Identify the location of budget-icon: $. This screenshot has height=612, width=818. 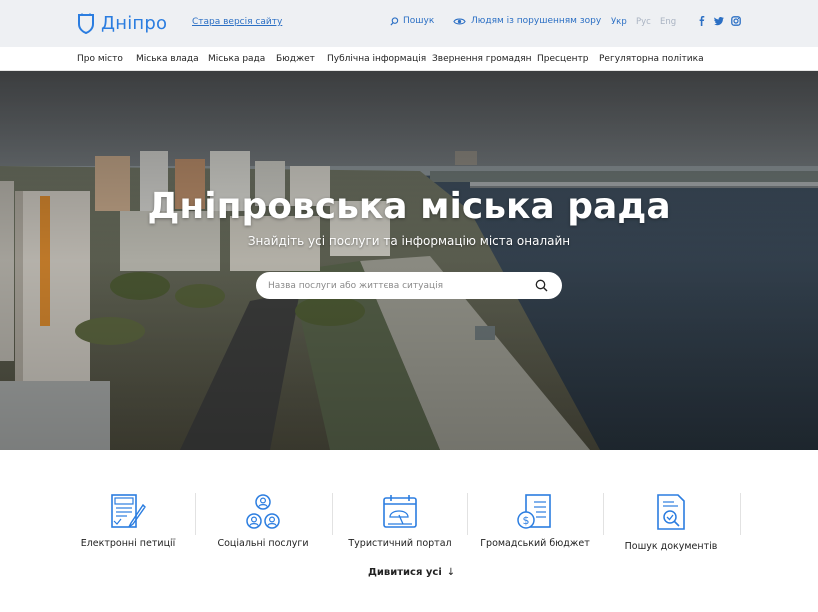
(534, 511).